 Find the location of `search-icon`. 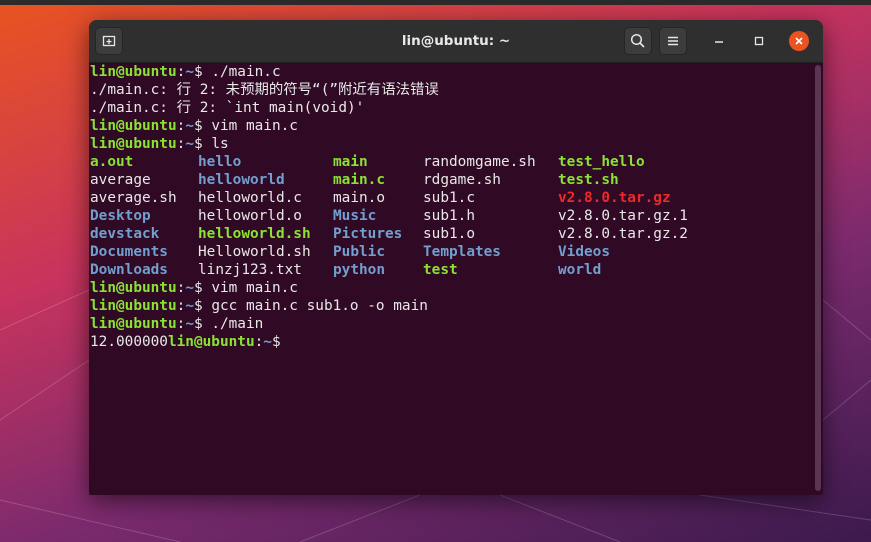

search-icon is located at coordinates (637, 40).